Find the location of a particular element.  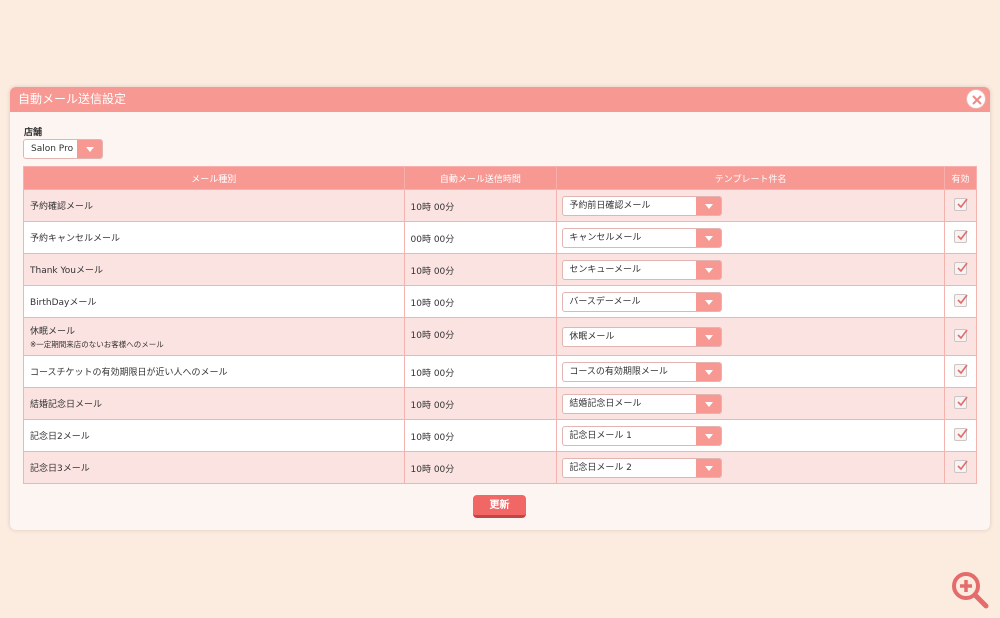

template-select-value: キャンセルメール is located at coordinates (605, 237).